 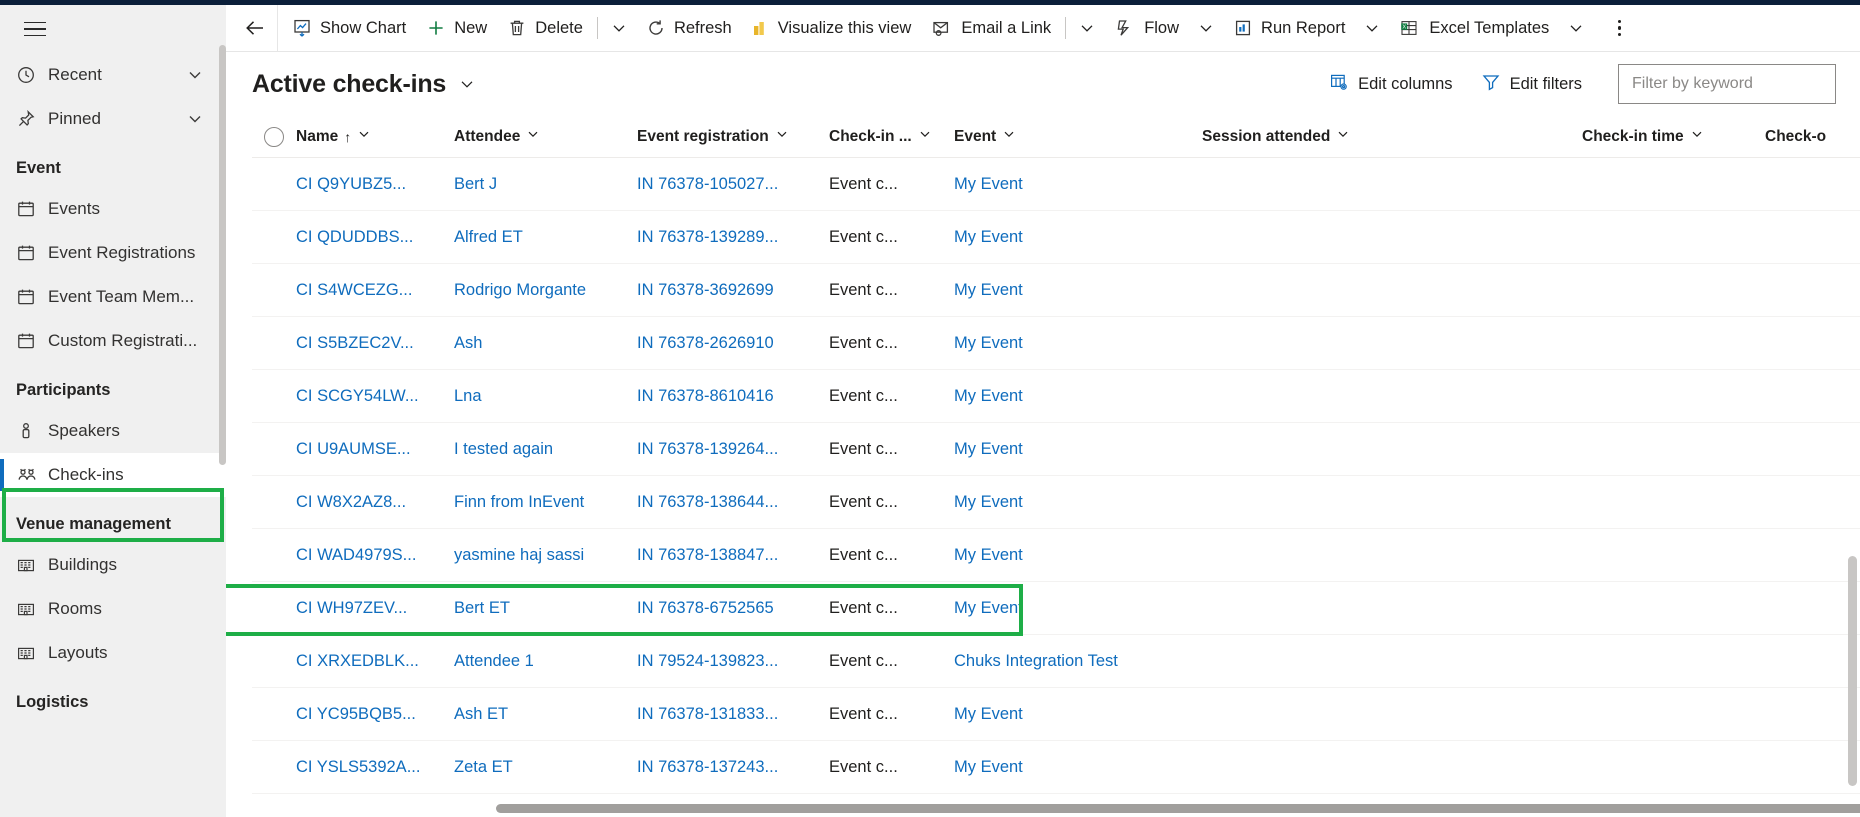 I want to click on cell-attendee: Attendee 1, so click(x=545, y=661).